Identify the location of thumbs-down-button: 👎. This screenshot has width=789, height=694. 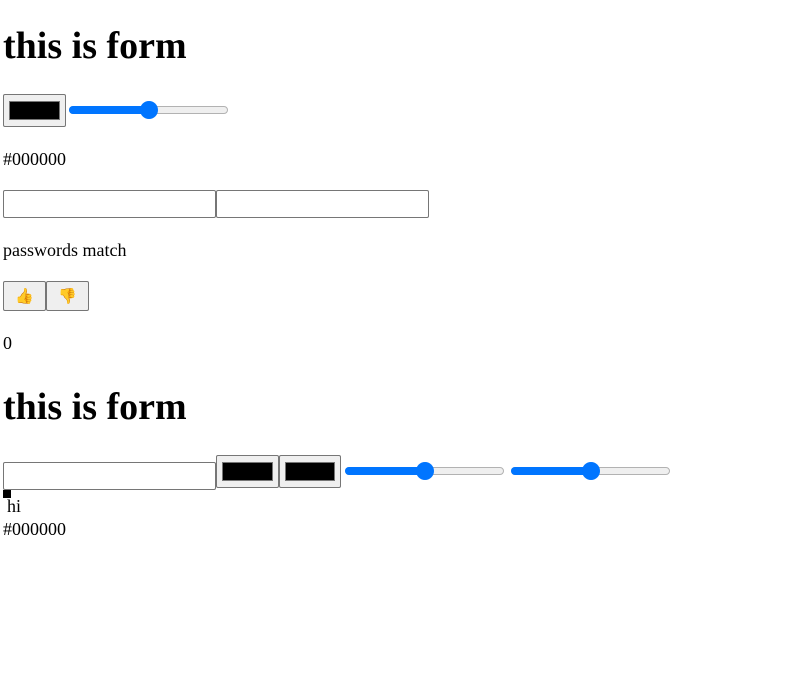
(67, 296).